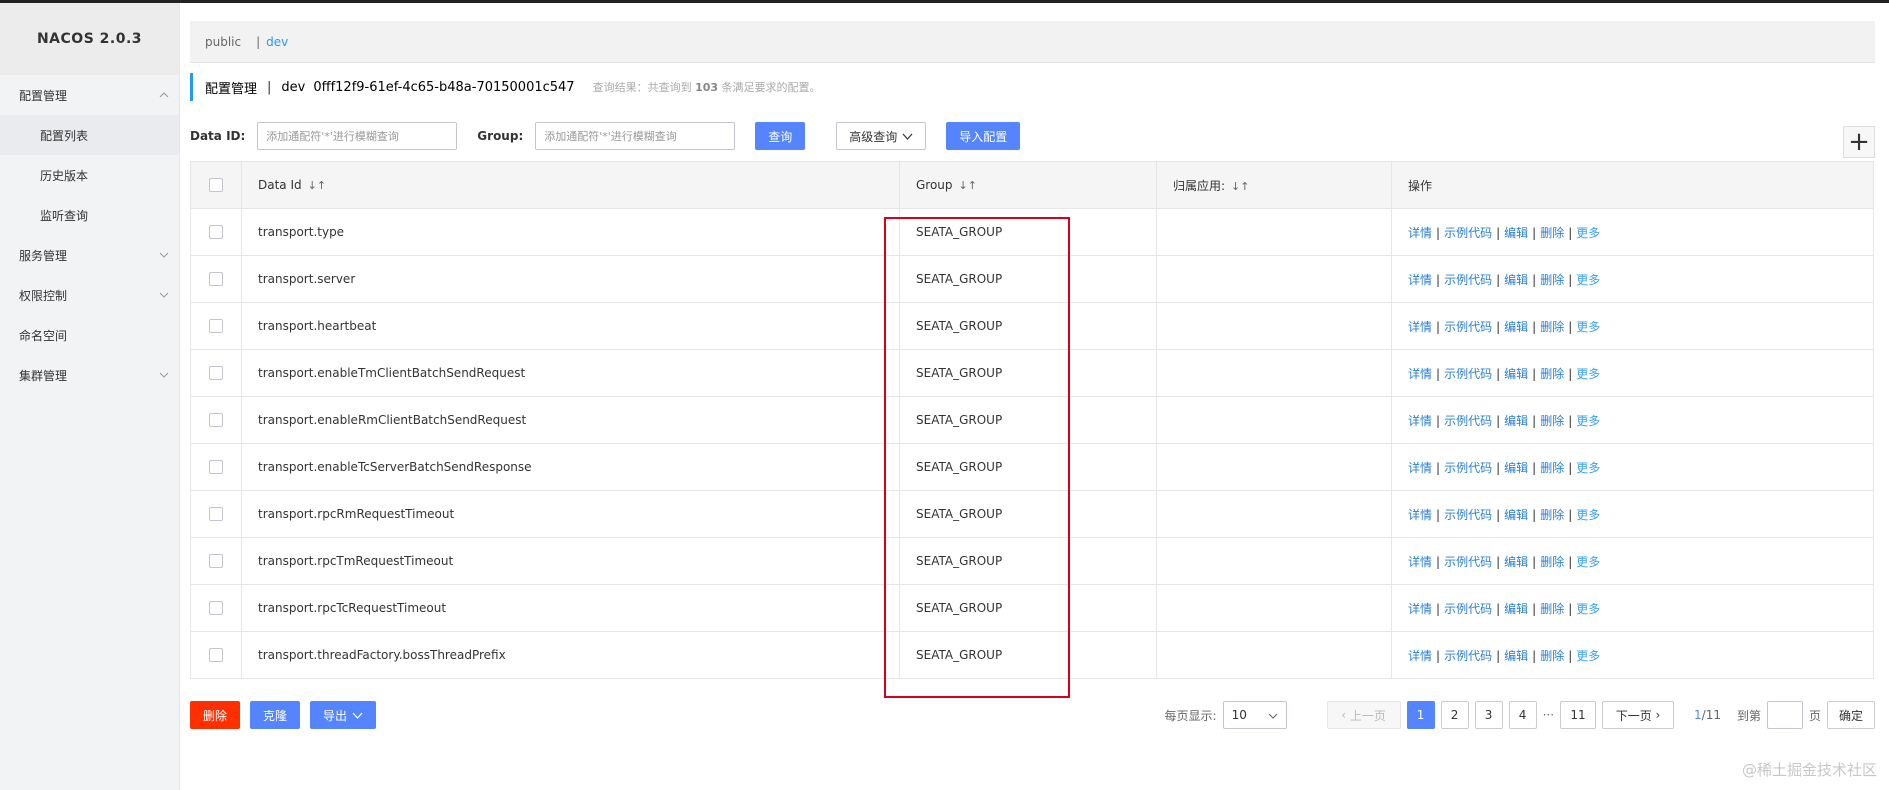 The height and width of the screenshot is (790, 1889). What do you see at coordinates (1454, 715) in the screenshot?
I see `page-button-2: 2` at bounding box center [1454, 715].